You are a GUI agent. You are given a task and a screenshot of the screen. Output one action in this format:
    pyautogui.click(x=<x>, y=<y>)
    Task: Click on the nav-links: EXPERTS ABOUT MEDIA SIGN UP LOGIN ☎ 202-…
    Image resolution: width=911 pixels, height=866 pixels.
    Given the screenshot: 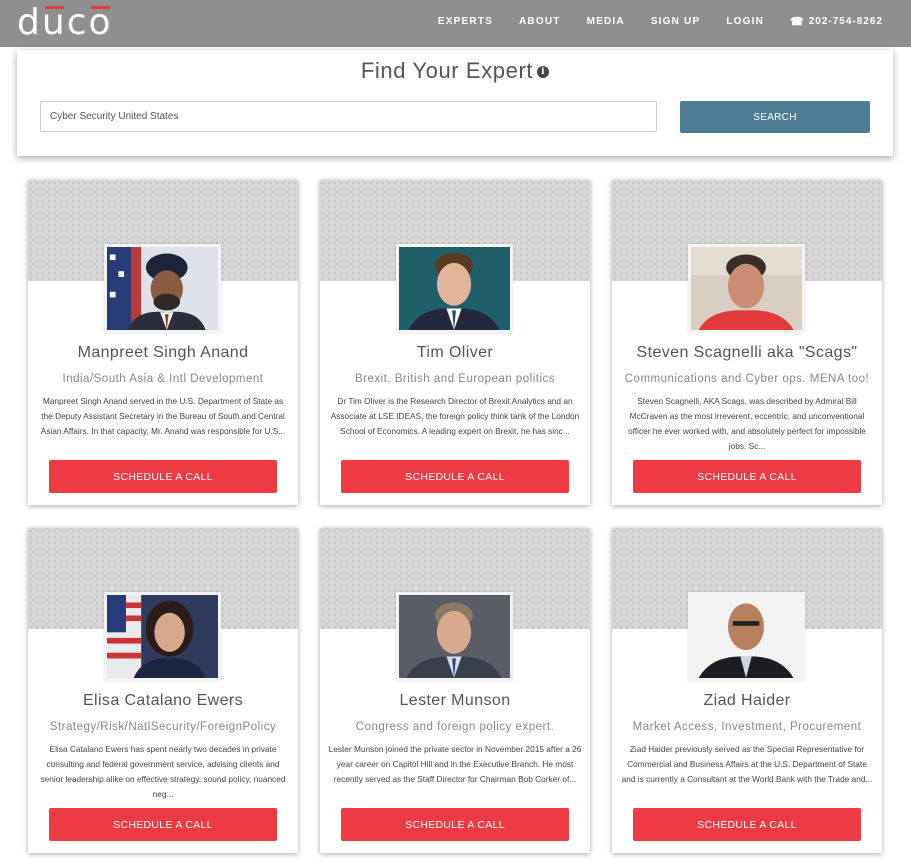 What is the action you would take?
    pyautogui.click(x=660, y=21)
    